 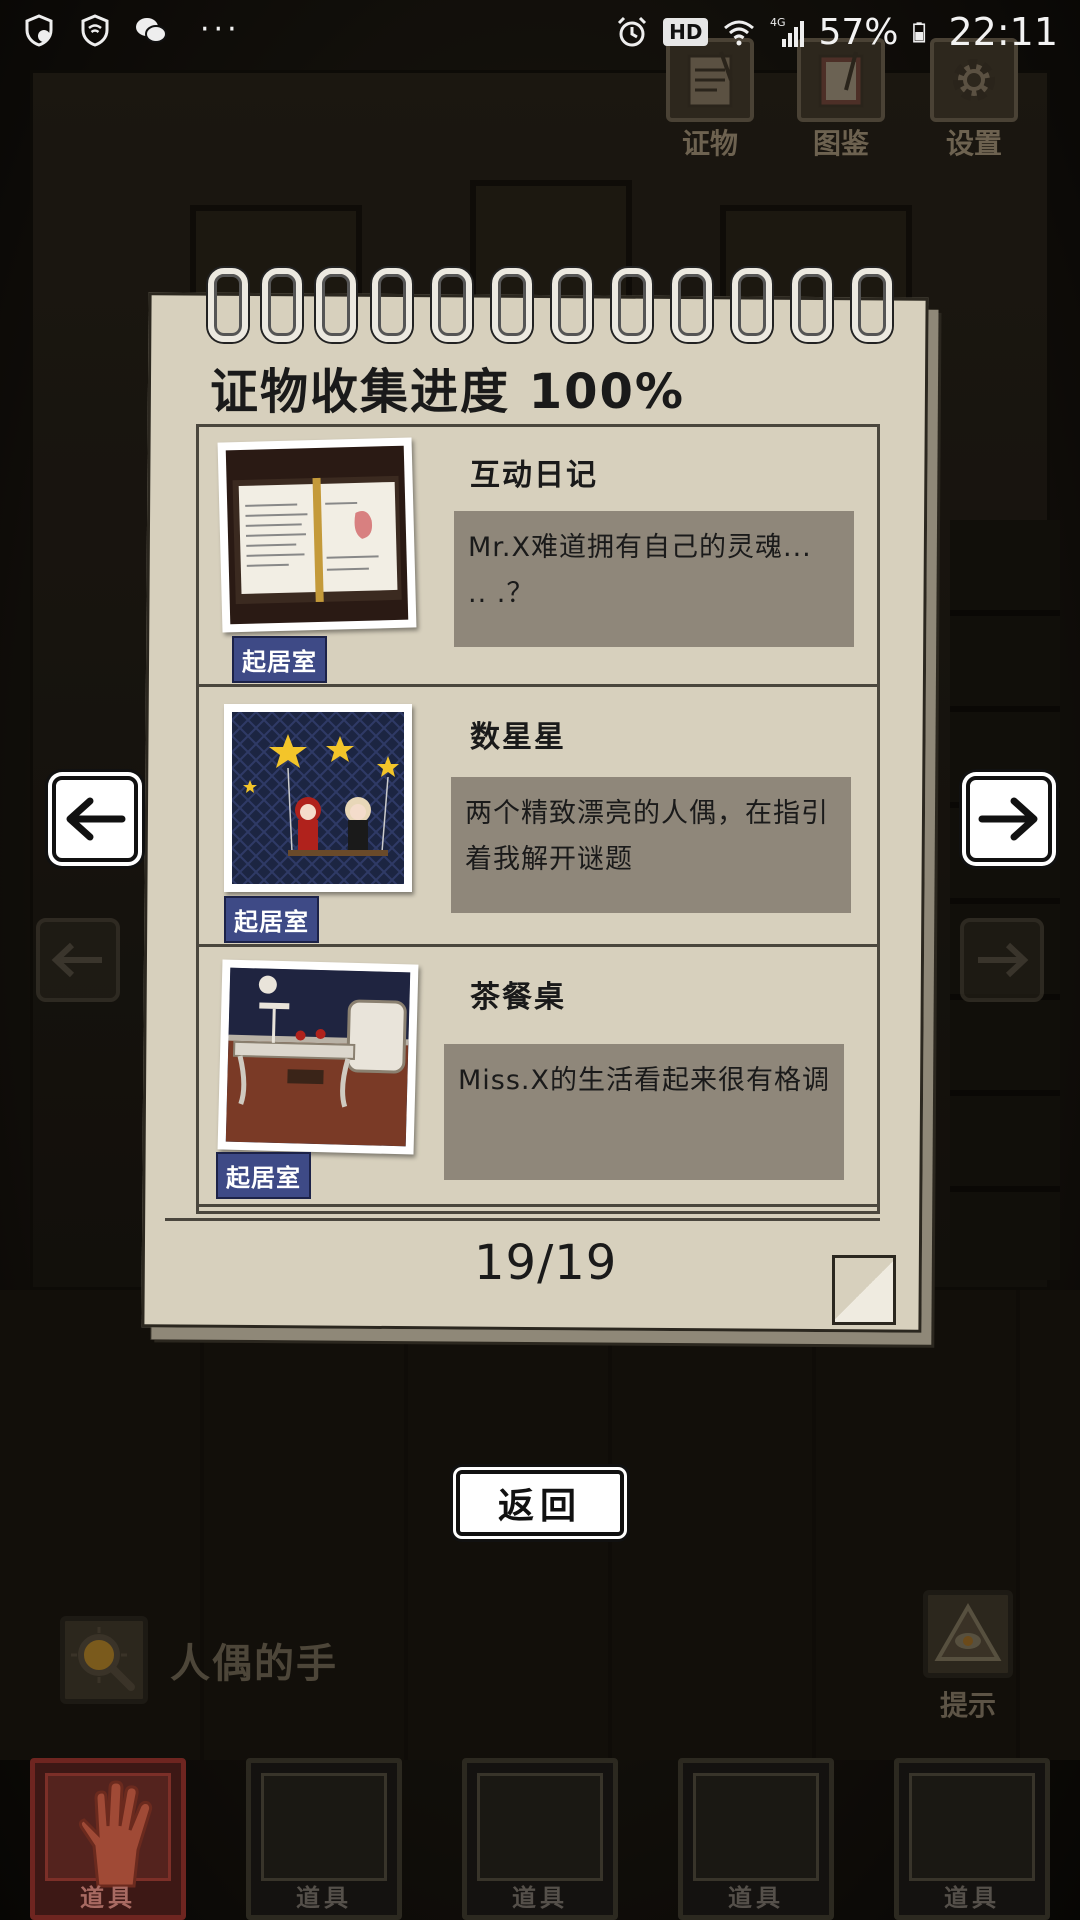 What do you see at coordinates (220, 29) in the screenshot?
I see `more-notifications-icon: ···` at bounding box center [220, 29].